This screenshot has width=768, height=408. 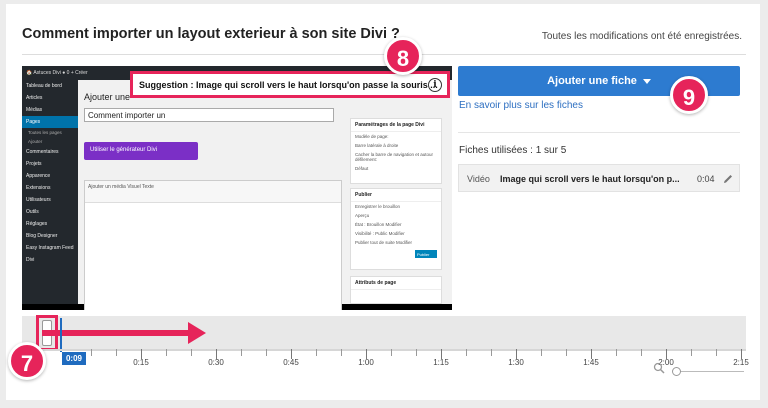 What do you see at coordinates (30, 260) in the screenshot?
I see `wp-menu-item: Divi` at bounding box center [30, 260].